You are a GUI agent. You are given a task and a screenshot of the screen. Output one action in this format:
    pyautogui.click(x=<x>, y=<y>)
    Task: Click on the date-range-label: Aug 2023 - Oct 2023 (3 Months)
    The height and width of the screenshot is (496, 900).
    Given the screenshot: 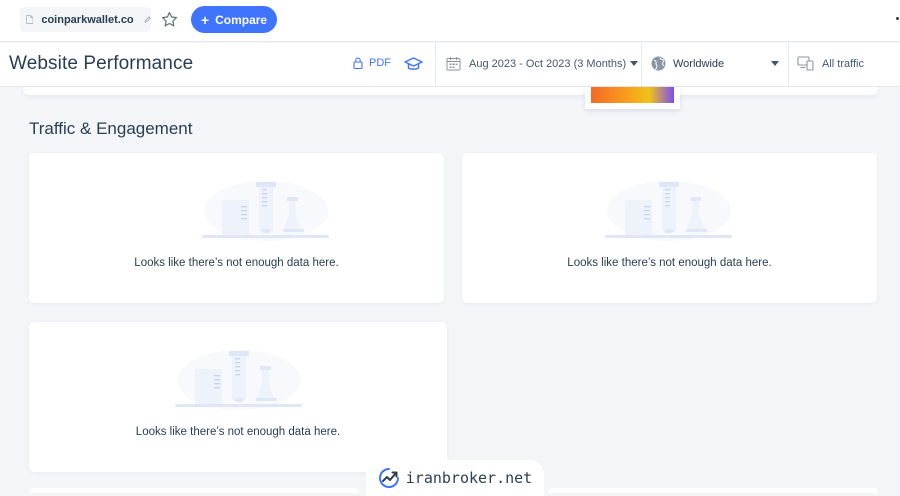 What is the action you would take?
    pyautogui.click(x=548, y=63)
    